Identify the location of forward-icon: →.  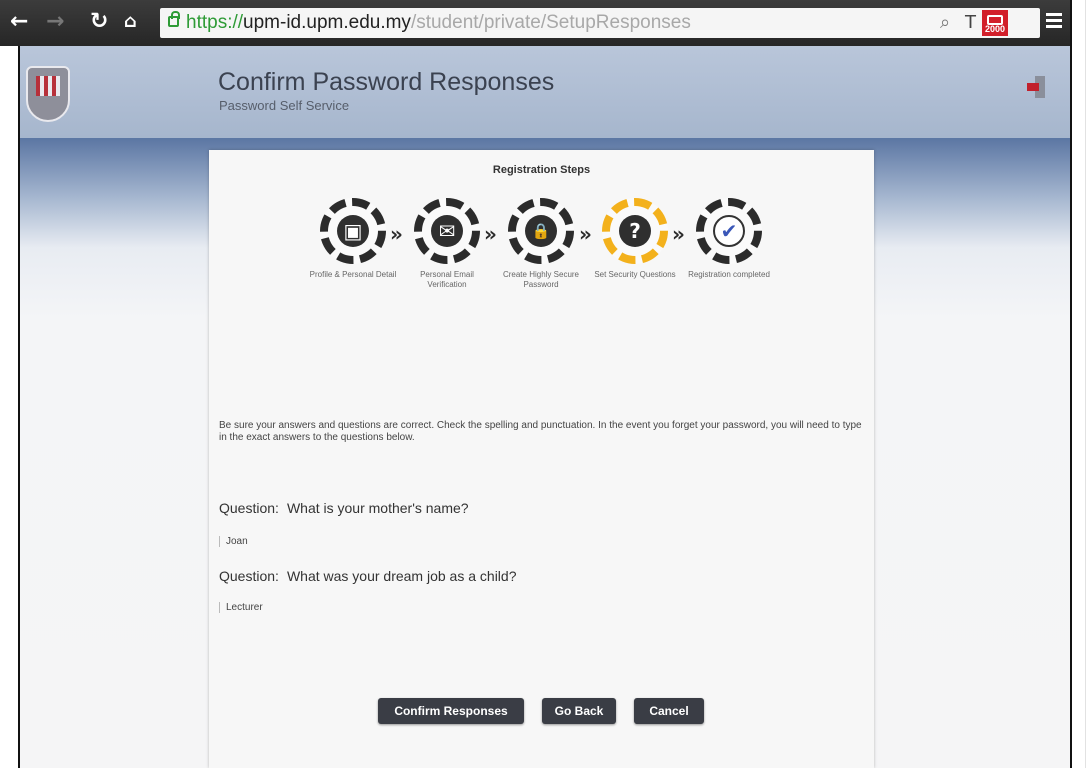
(55, 22).